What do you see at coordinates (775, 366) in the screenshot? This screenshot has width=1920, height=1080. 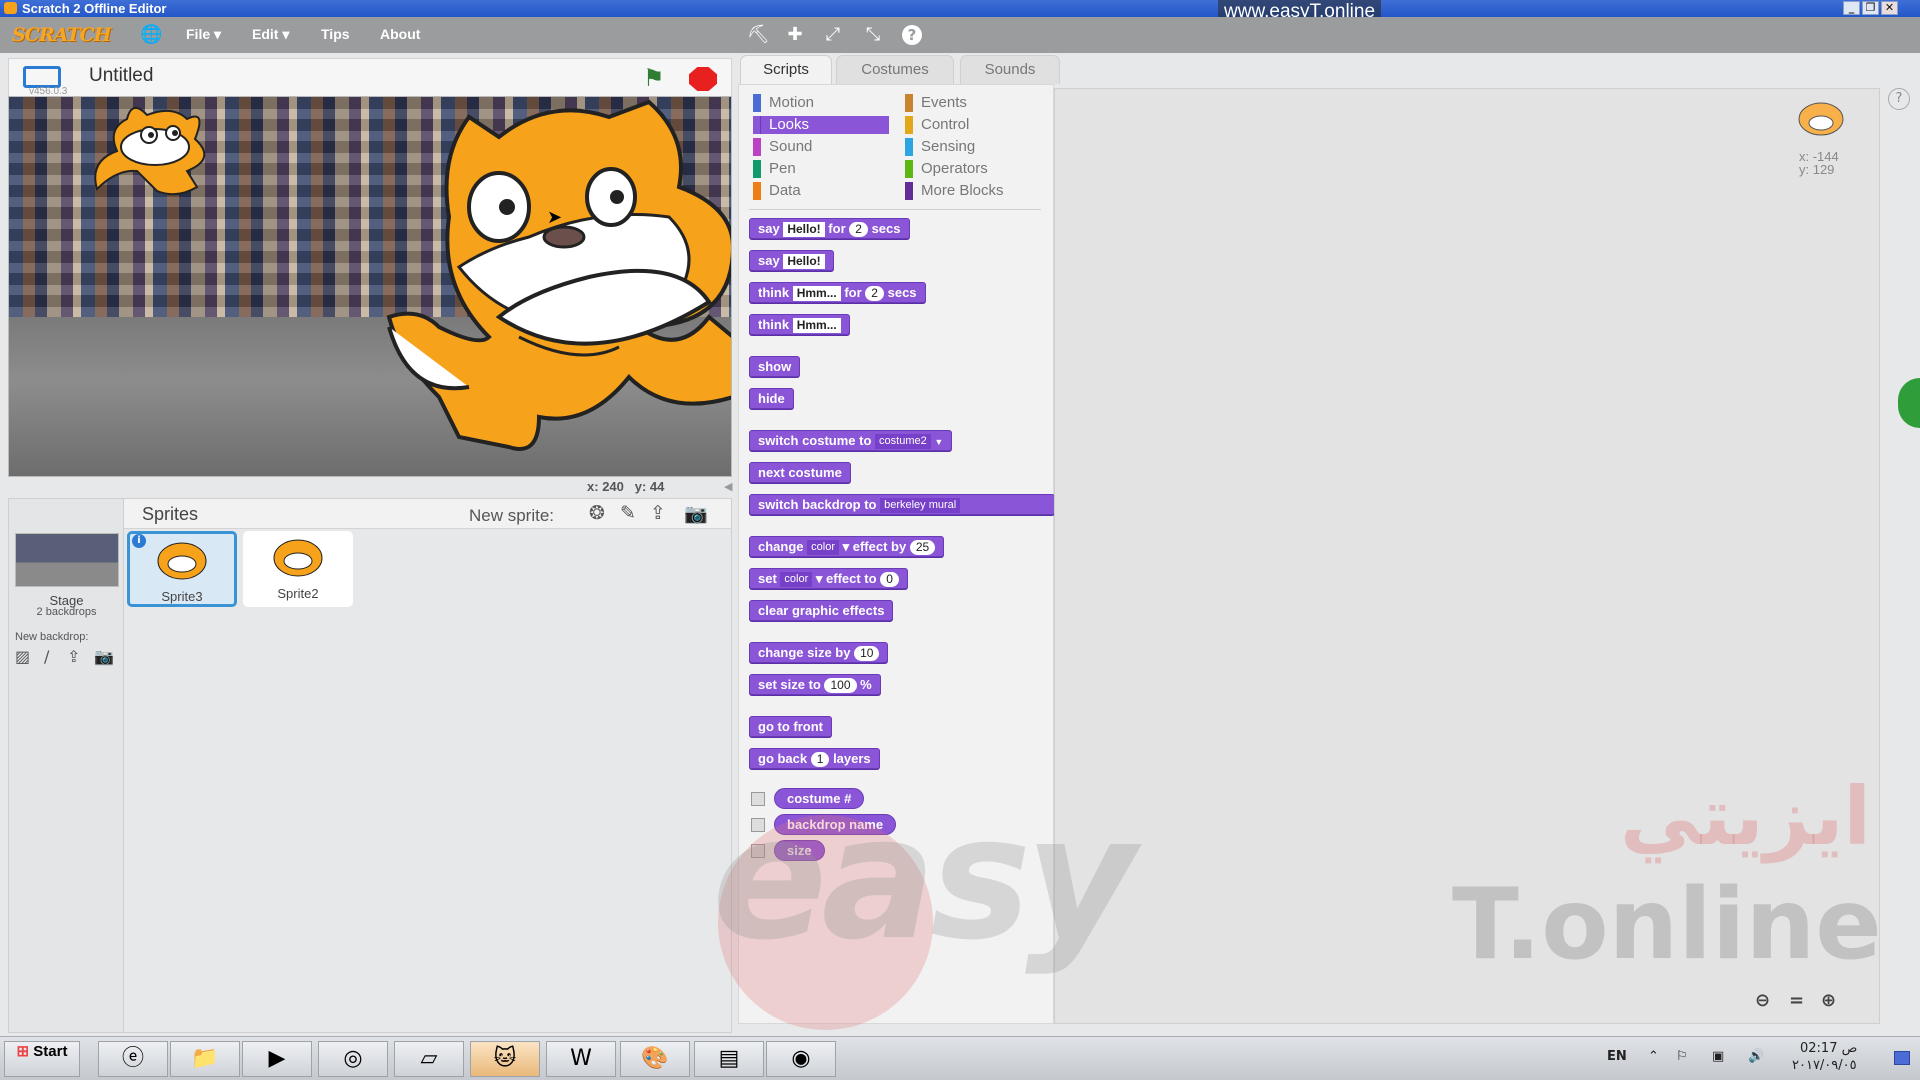 I see `block-show: show` at bounding box center [775, 366].